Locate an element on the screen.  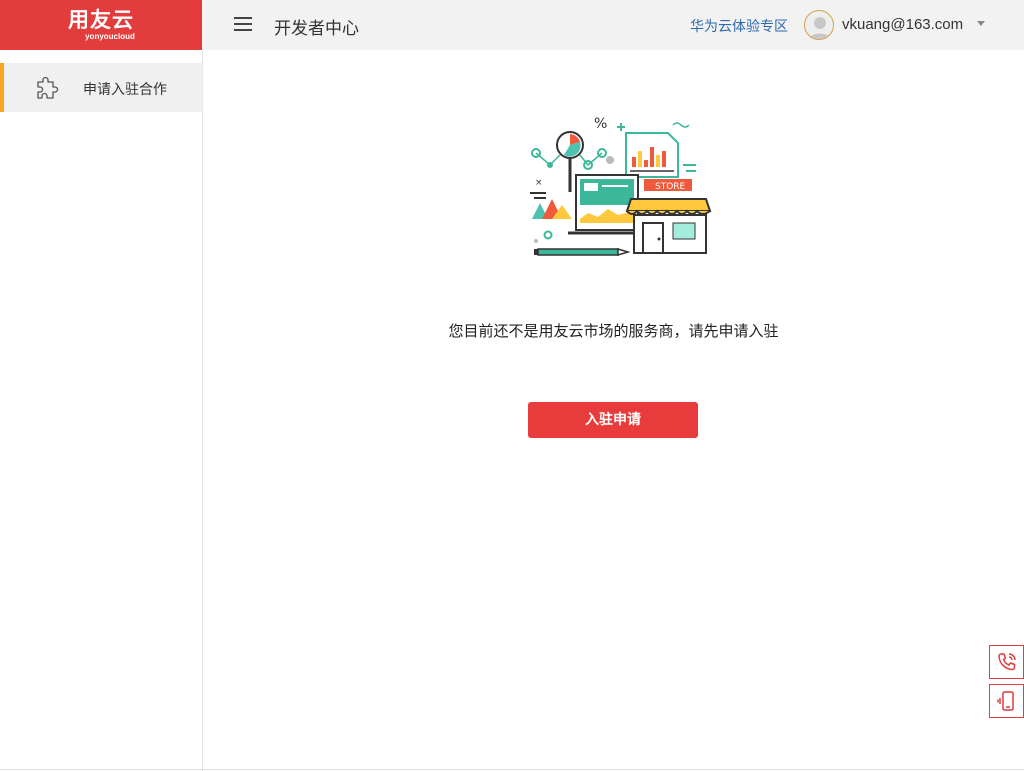
sidebar-item-apply-cooperation: 申请入驻合作 is located at coordinates (101, 87).